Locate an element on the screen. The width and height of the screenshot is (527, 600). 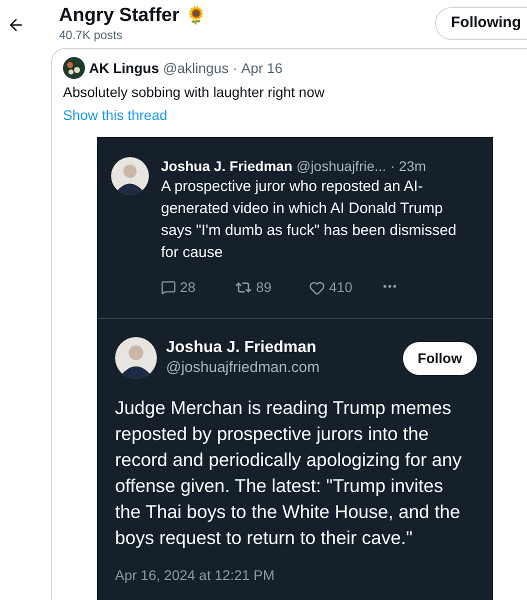
following-button: Following is located at coordinates (481, 23).